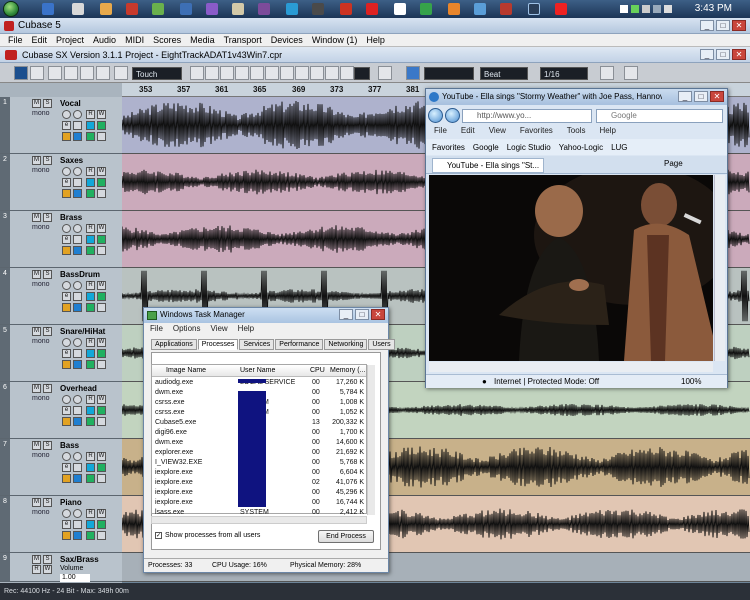 The image size is (750, 600). I want to click on track-name: Snare/HiHat, so click(82, 331).